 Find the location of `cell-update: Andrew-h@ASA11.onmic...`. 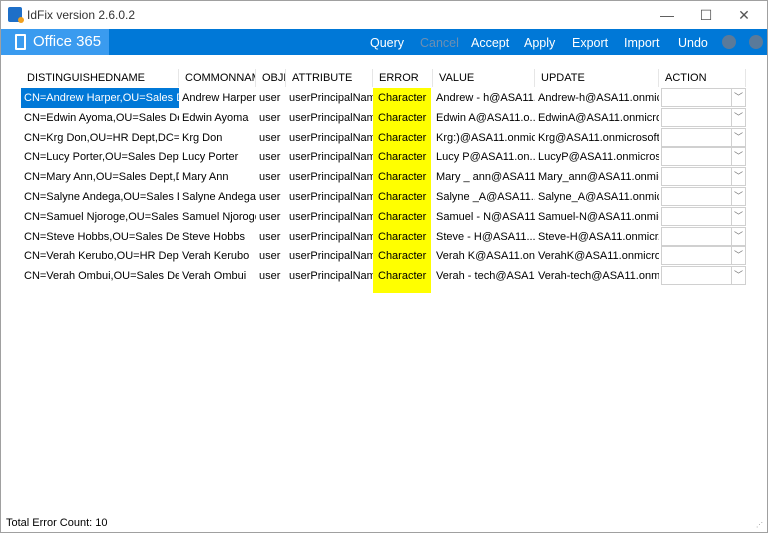

cell-update: Andrew-h@ASA11.onmic... is located at coordinates (597, 98).